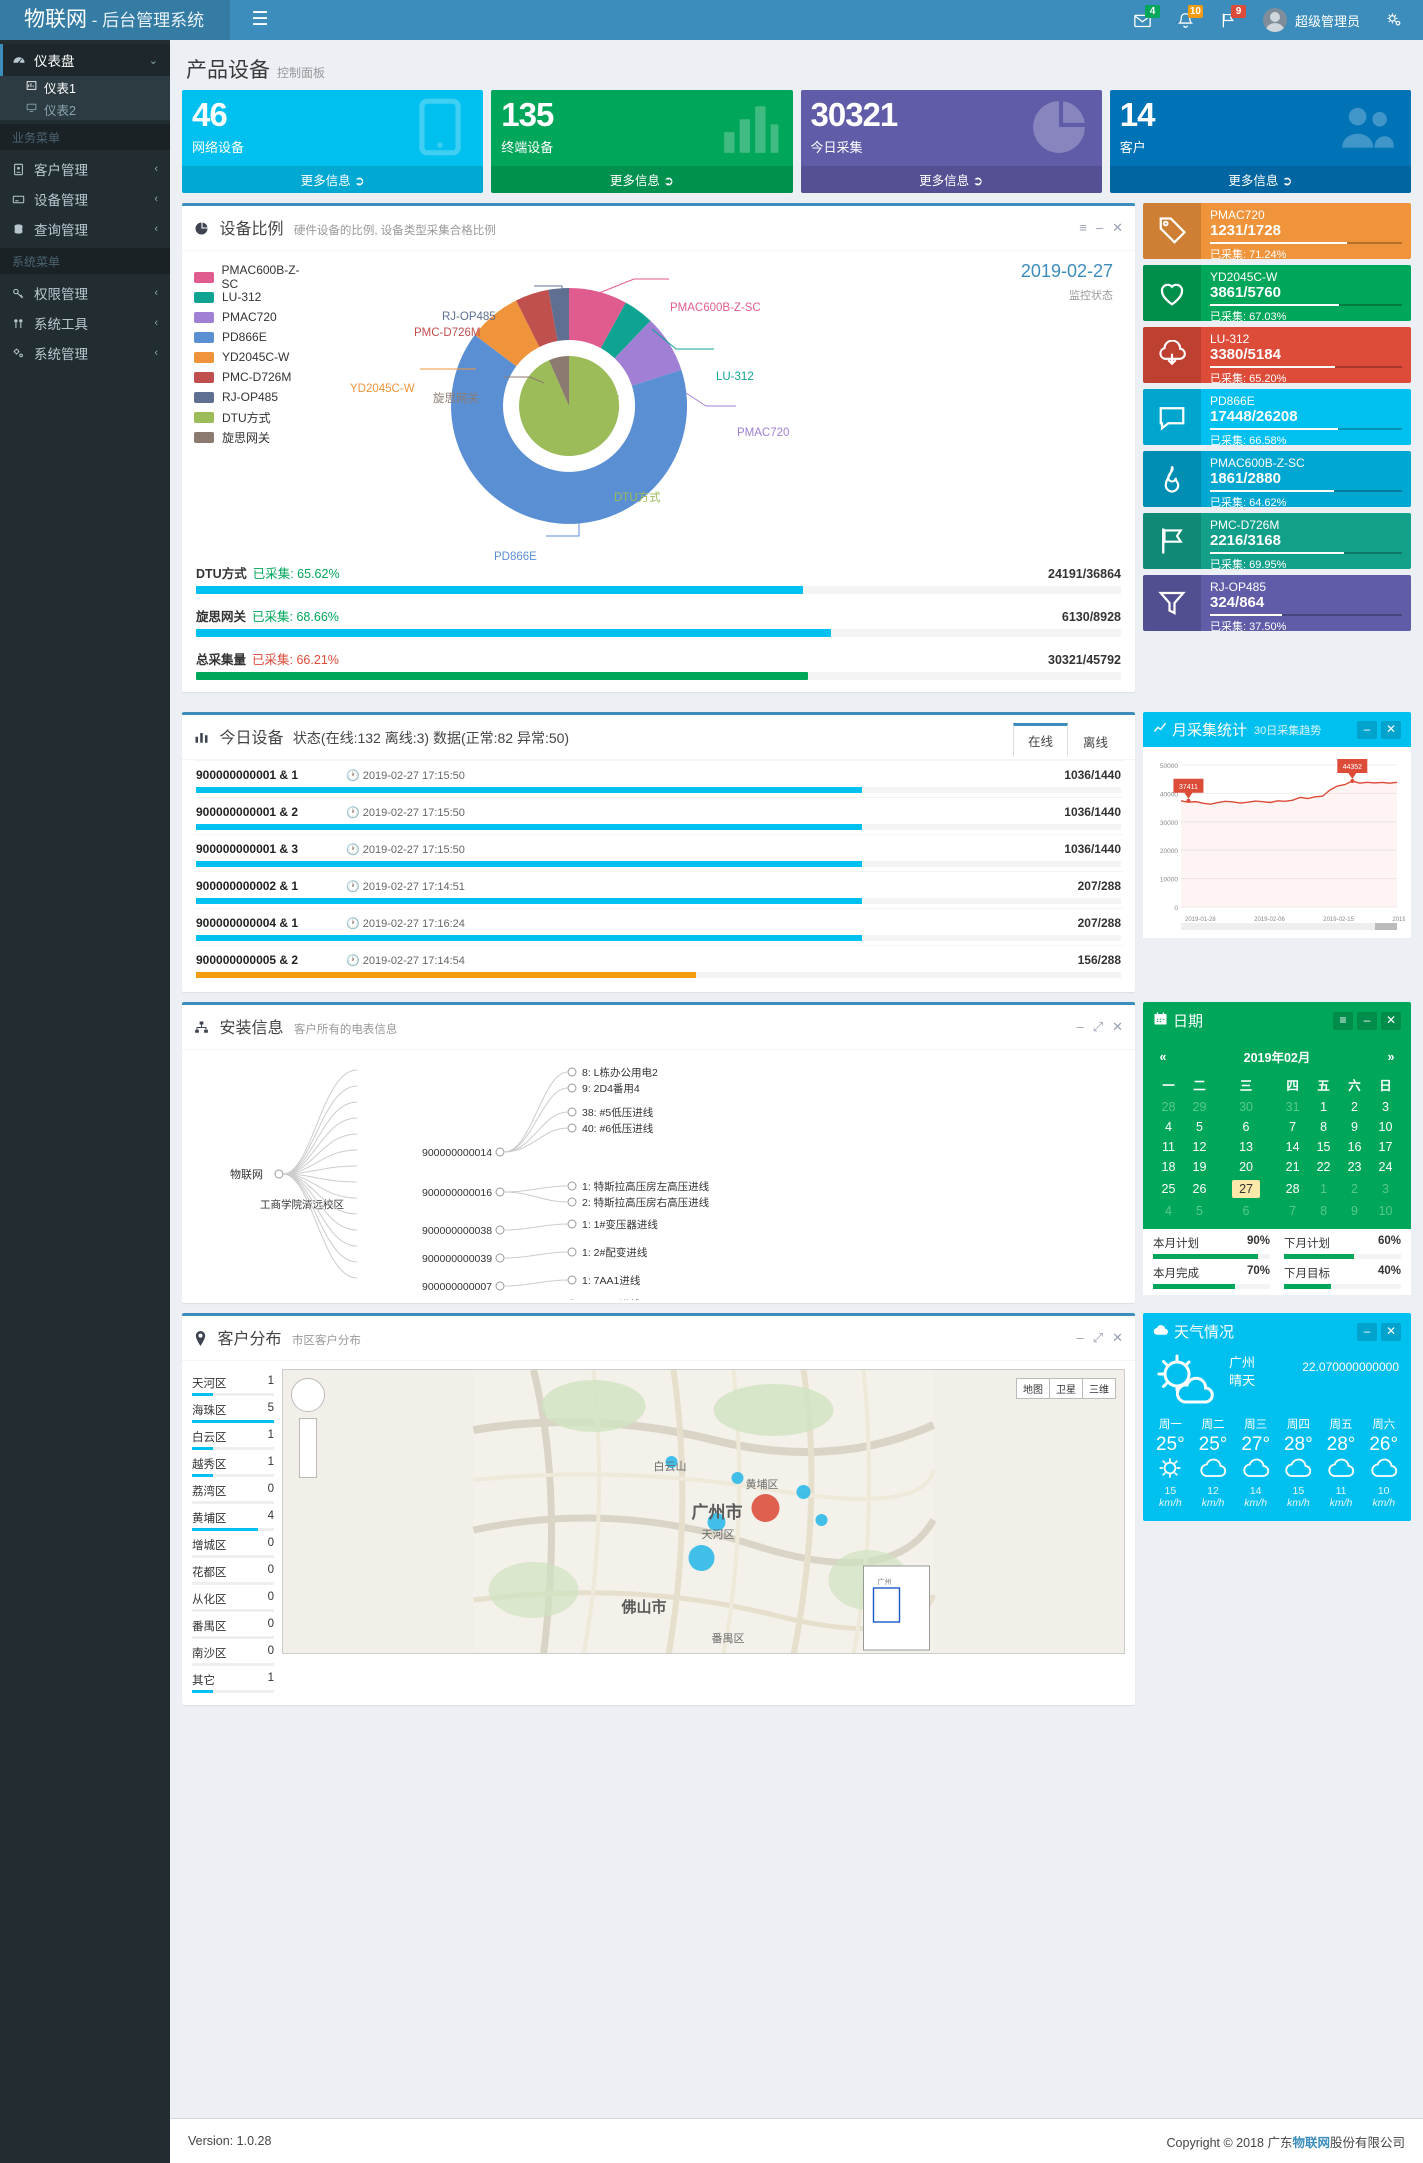 The width and height of the screenshot is (1423, 2163). Describe the element at coordinates (1394, 20) in the screenshot. I see `settings-button` at that location.